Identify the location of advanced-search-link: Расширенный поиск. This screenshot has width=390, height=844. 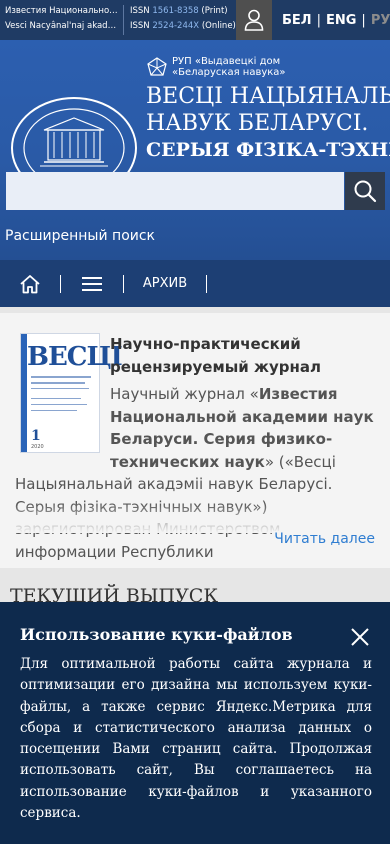
(80, 236).